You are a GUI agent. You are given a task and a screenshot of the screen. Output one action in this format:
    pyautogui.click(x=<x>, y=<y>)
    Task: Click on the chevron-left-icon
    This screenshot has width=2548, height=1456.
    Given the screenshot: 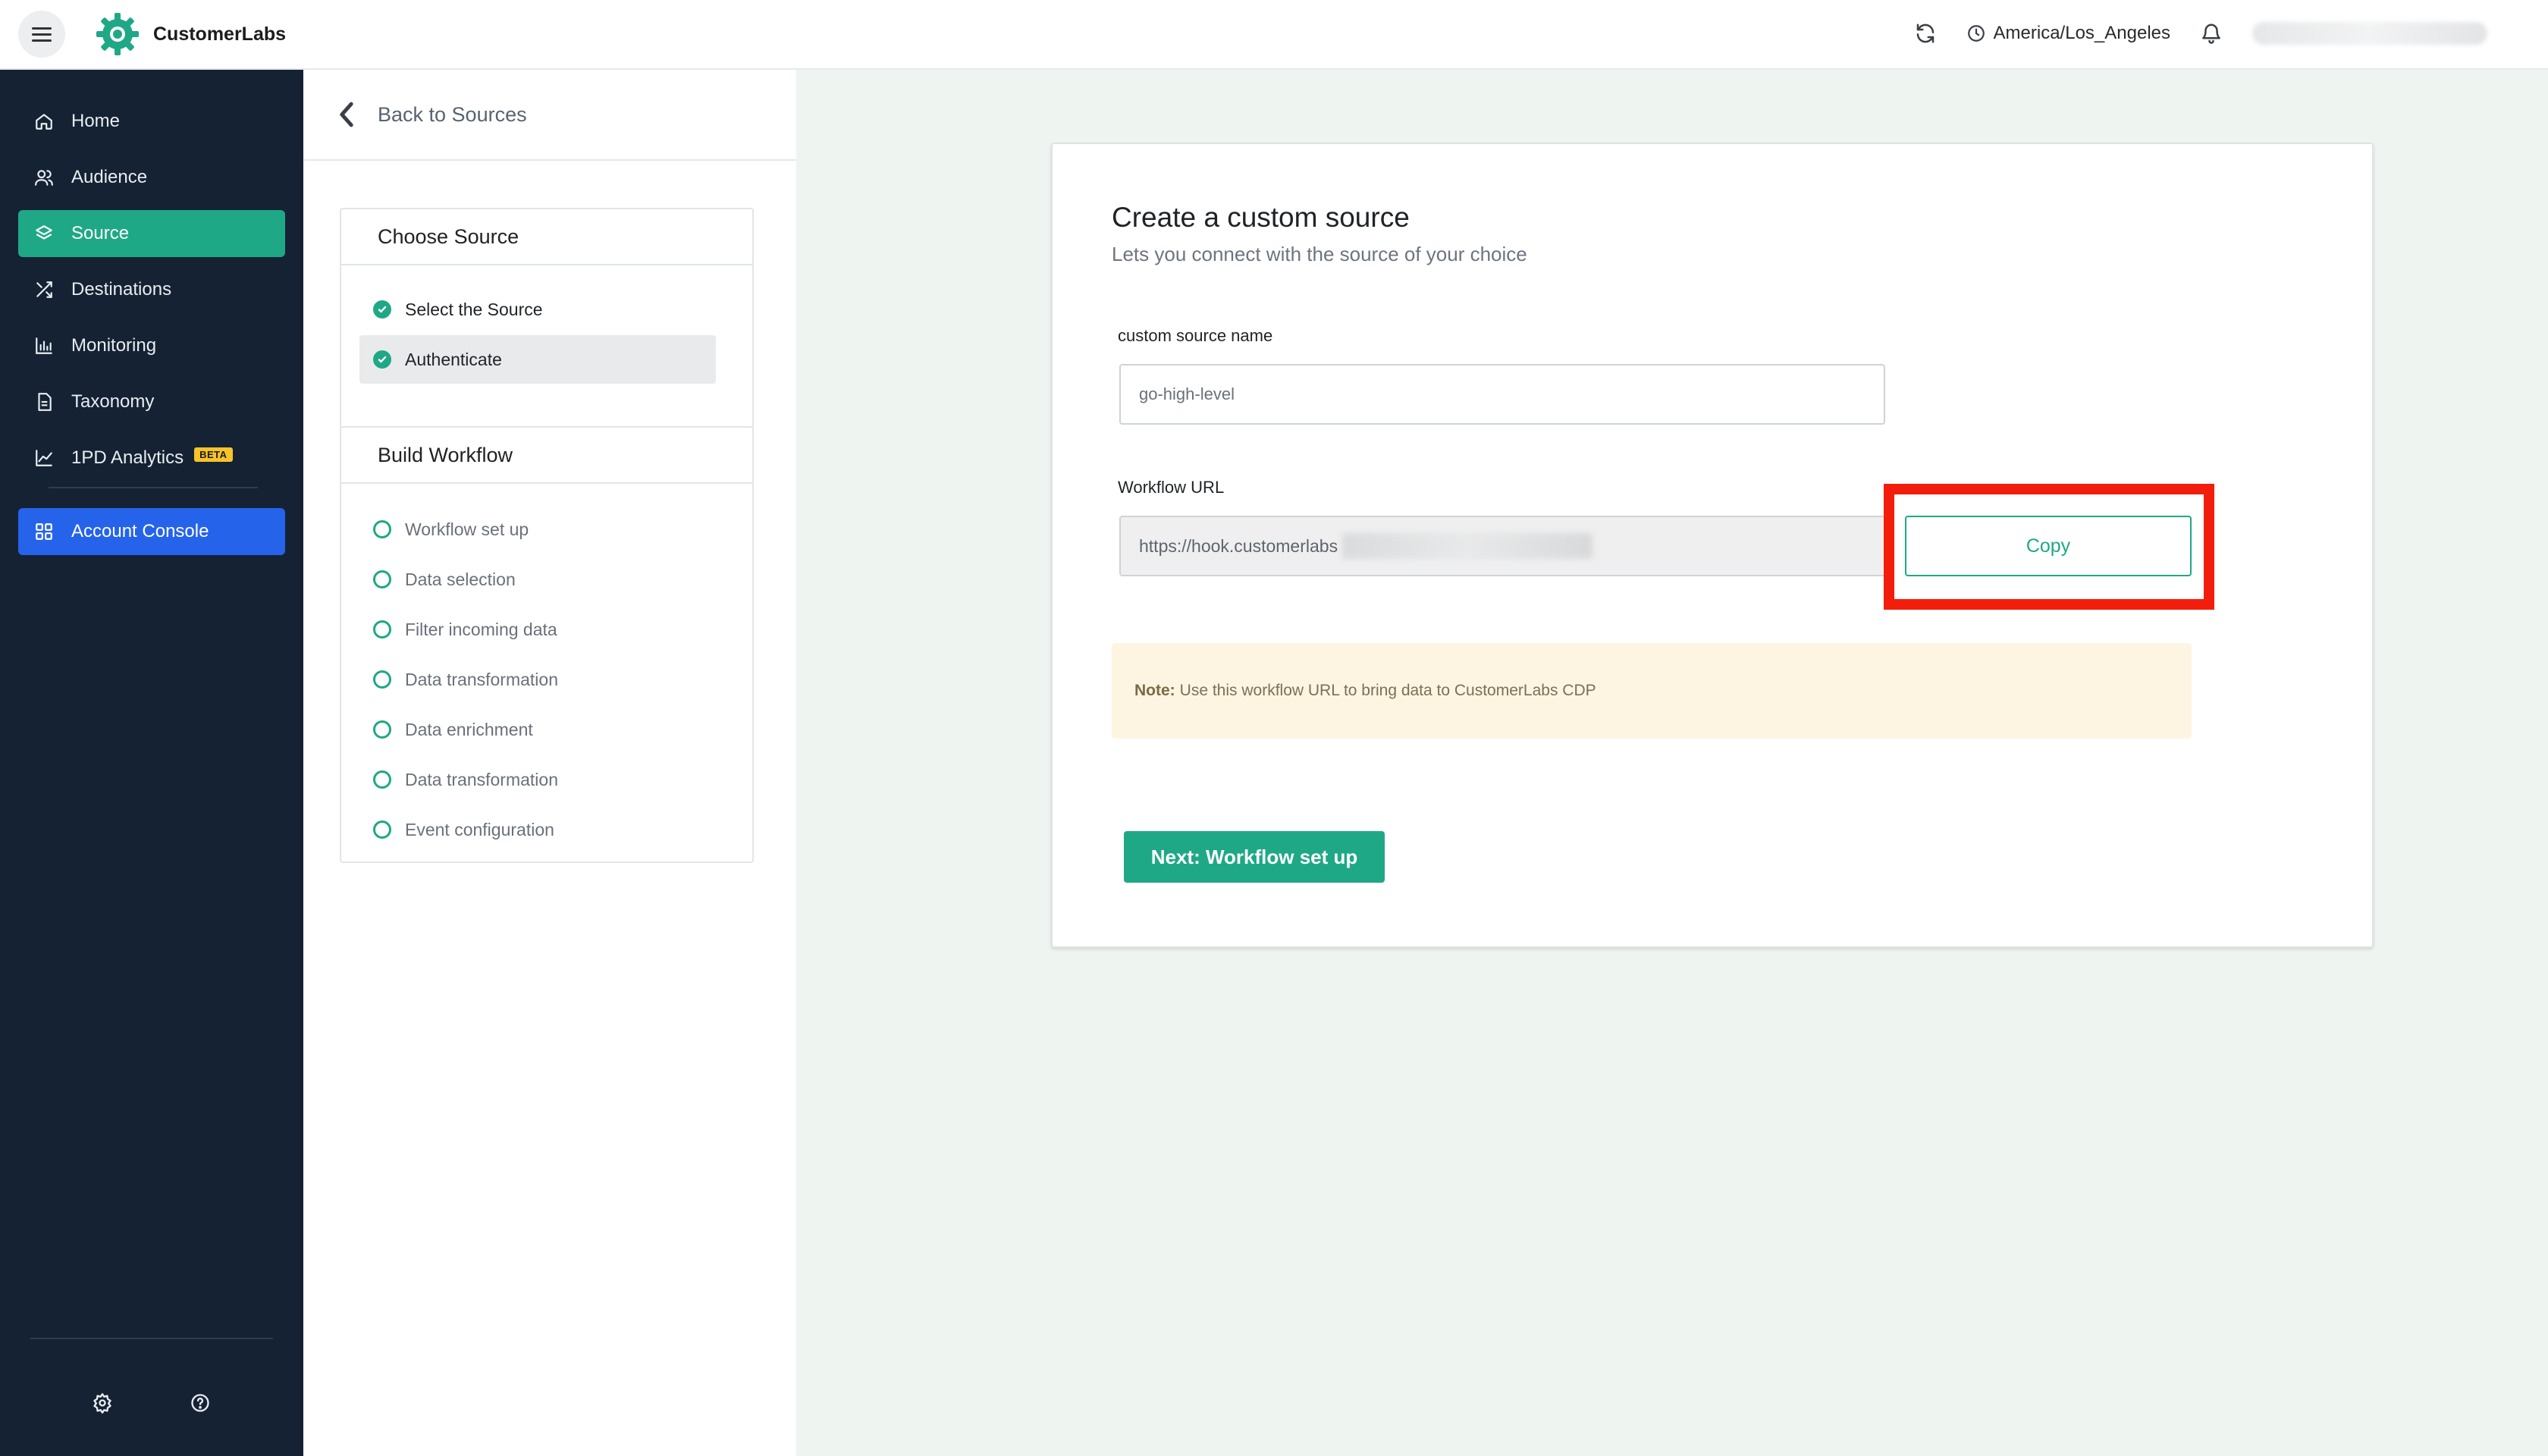 What is the action you would take?
    pyautogui.click(x=346, y=114)
    